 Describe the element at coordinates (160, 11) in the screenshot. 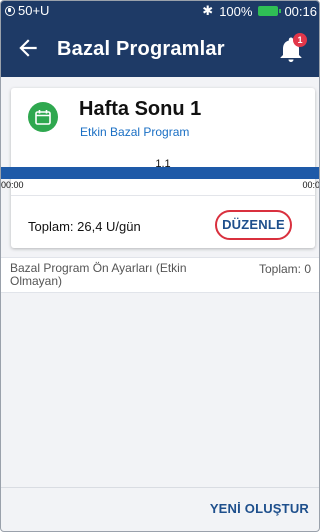

I see `status-bar: 50+U ✱ 100% 00:16` at that location.